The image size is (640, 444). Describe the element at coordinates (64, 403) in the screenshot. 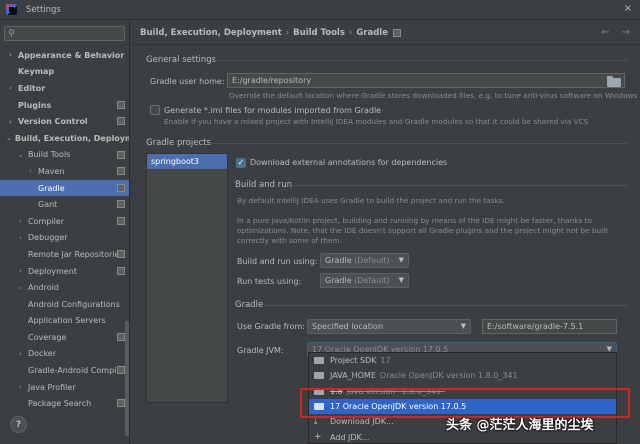

I see `sidebar-item: Package Search` at that location.